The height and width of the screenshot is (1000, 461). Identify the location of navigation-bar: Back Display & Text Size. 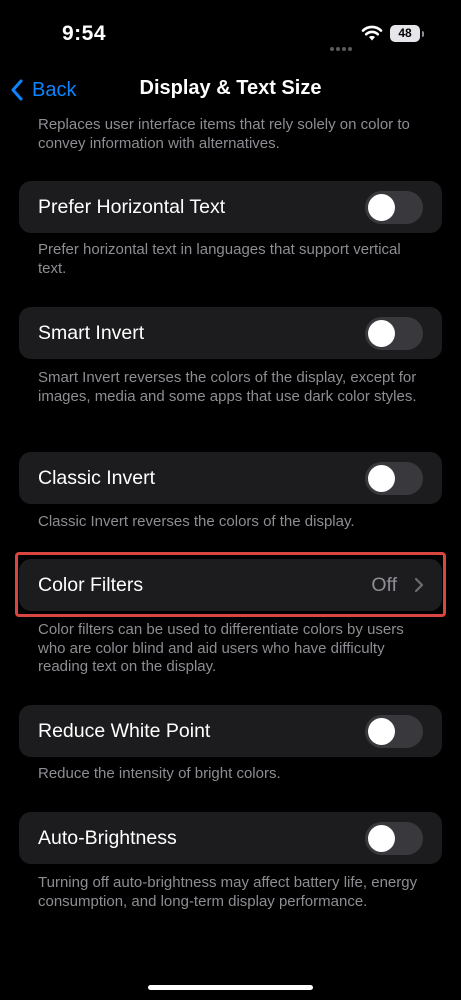
(230, 90).